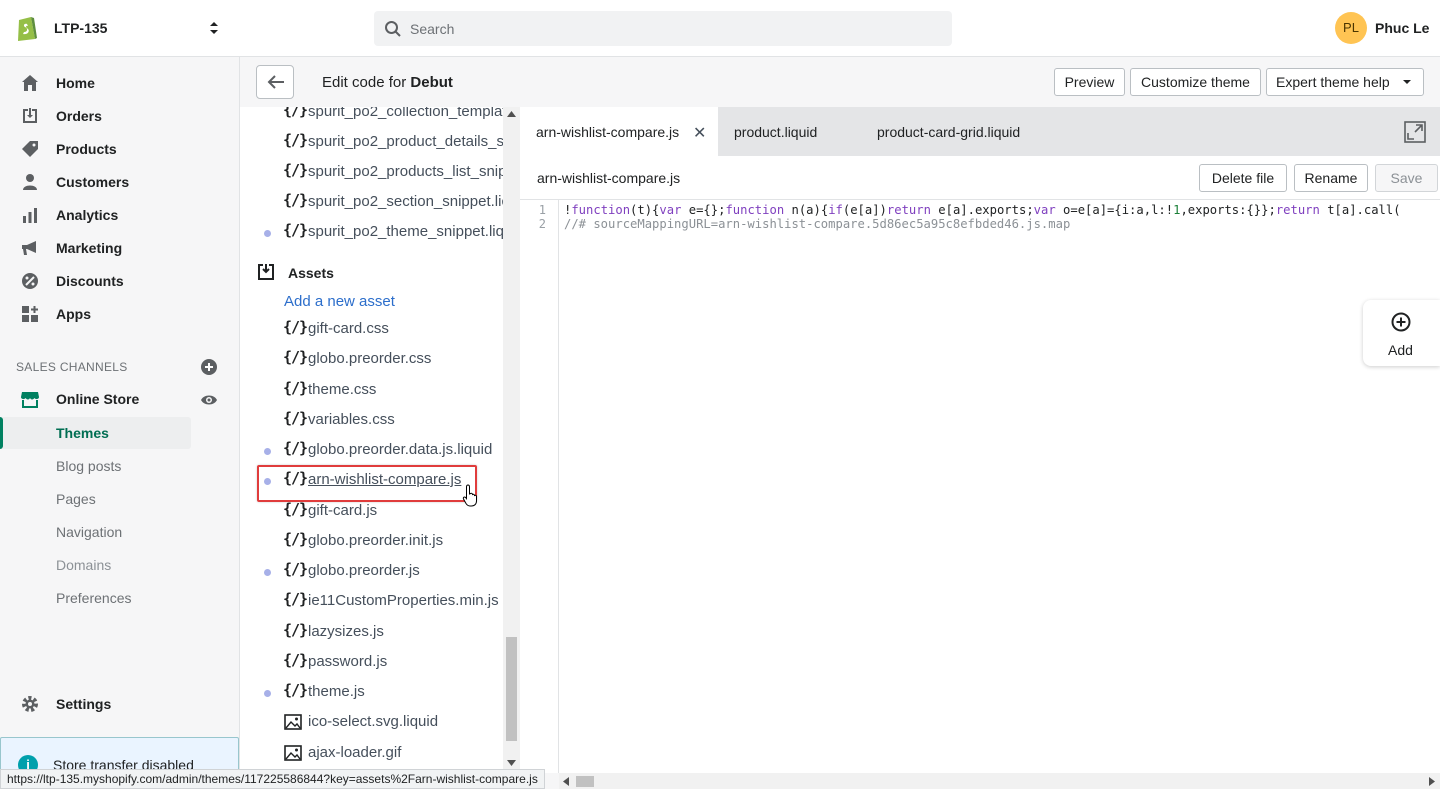 The height and width of the screenshot is (789, 1440). What do you see at coordinates (619, 131) in the screenshot?
I see `tab-arn-wishlist-compare: arn-wishlist-compare.js ✕` at bounding box center [619, 131].